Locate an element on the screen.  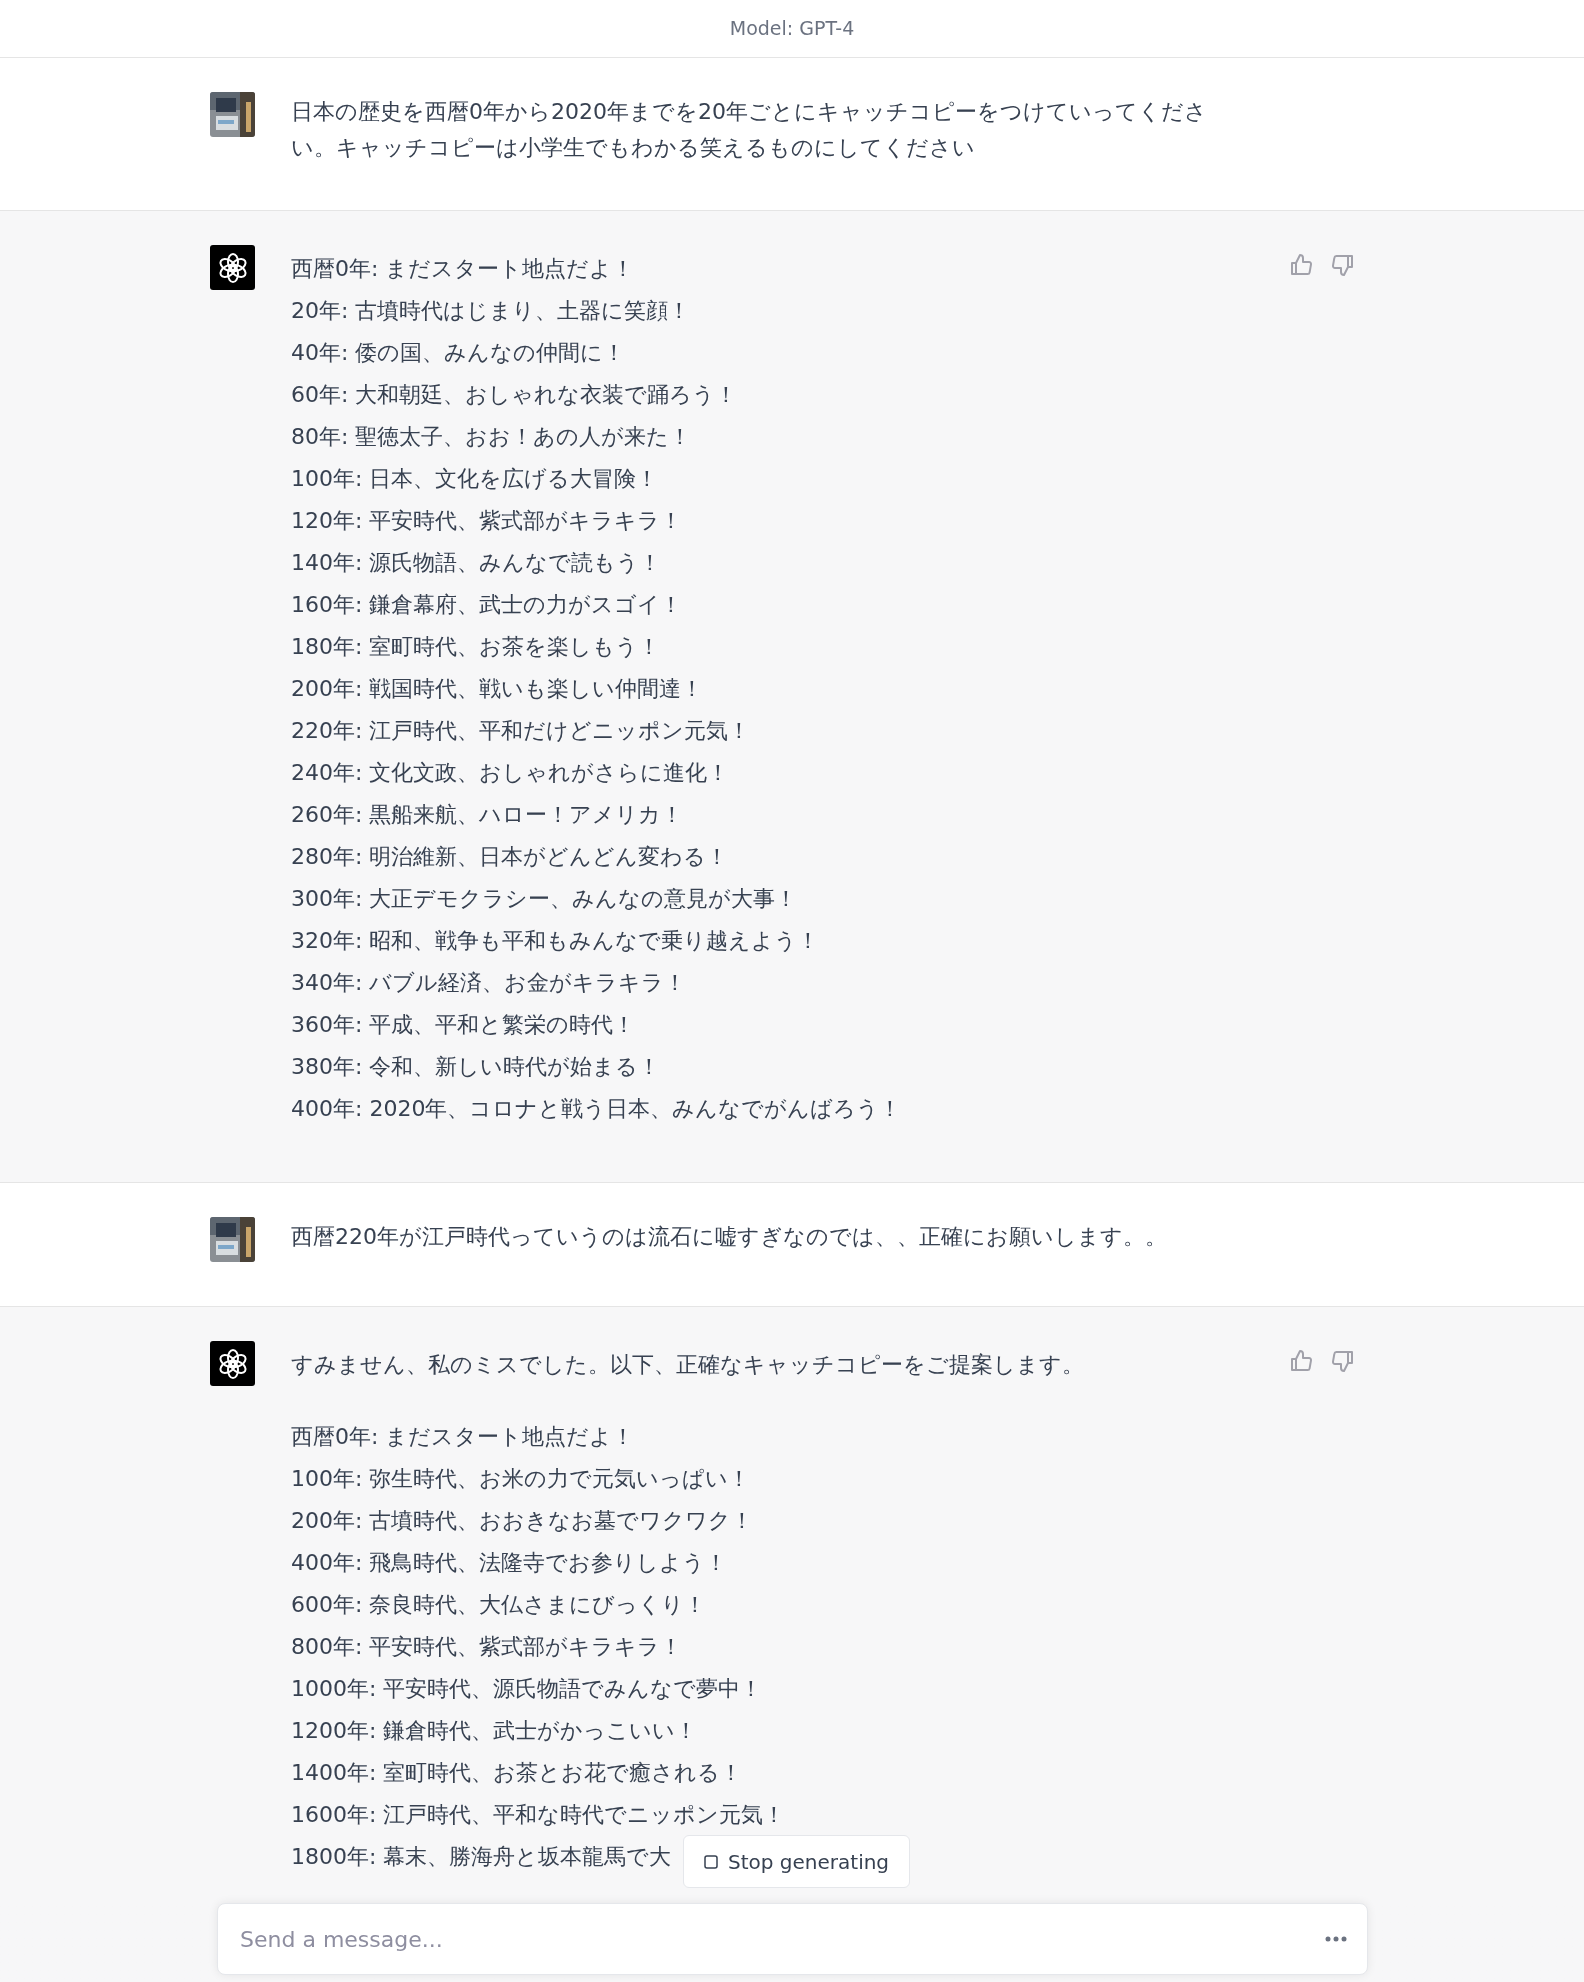
message-line: 340年: バブル経済、お金がキラキラ！ is located at coordinates (489, 983).